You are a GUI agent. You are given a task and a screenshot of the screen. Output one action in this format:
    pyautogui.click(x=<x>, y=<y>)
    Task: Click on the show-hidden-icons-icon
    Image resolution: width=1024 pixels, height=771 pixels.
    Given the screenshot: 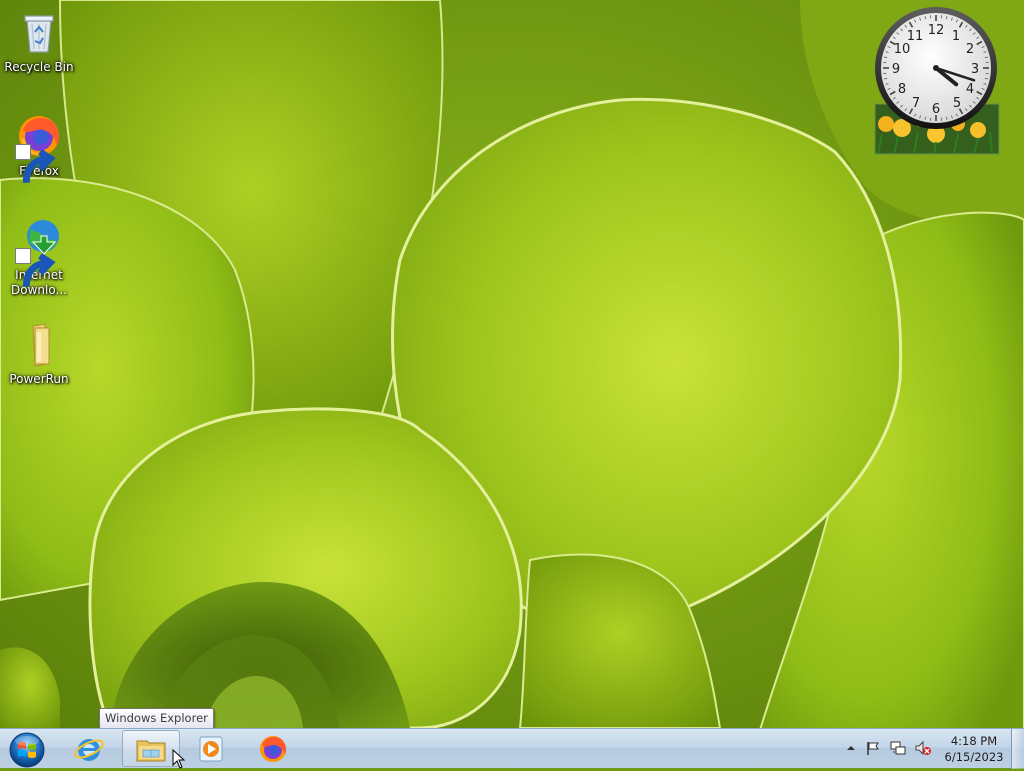 What is the action you would take?
    pyautogui.click(x=851, y=748)
    